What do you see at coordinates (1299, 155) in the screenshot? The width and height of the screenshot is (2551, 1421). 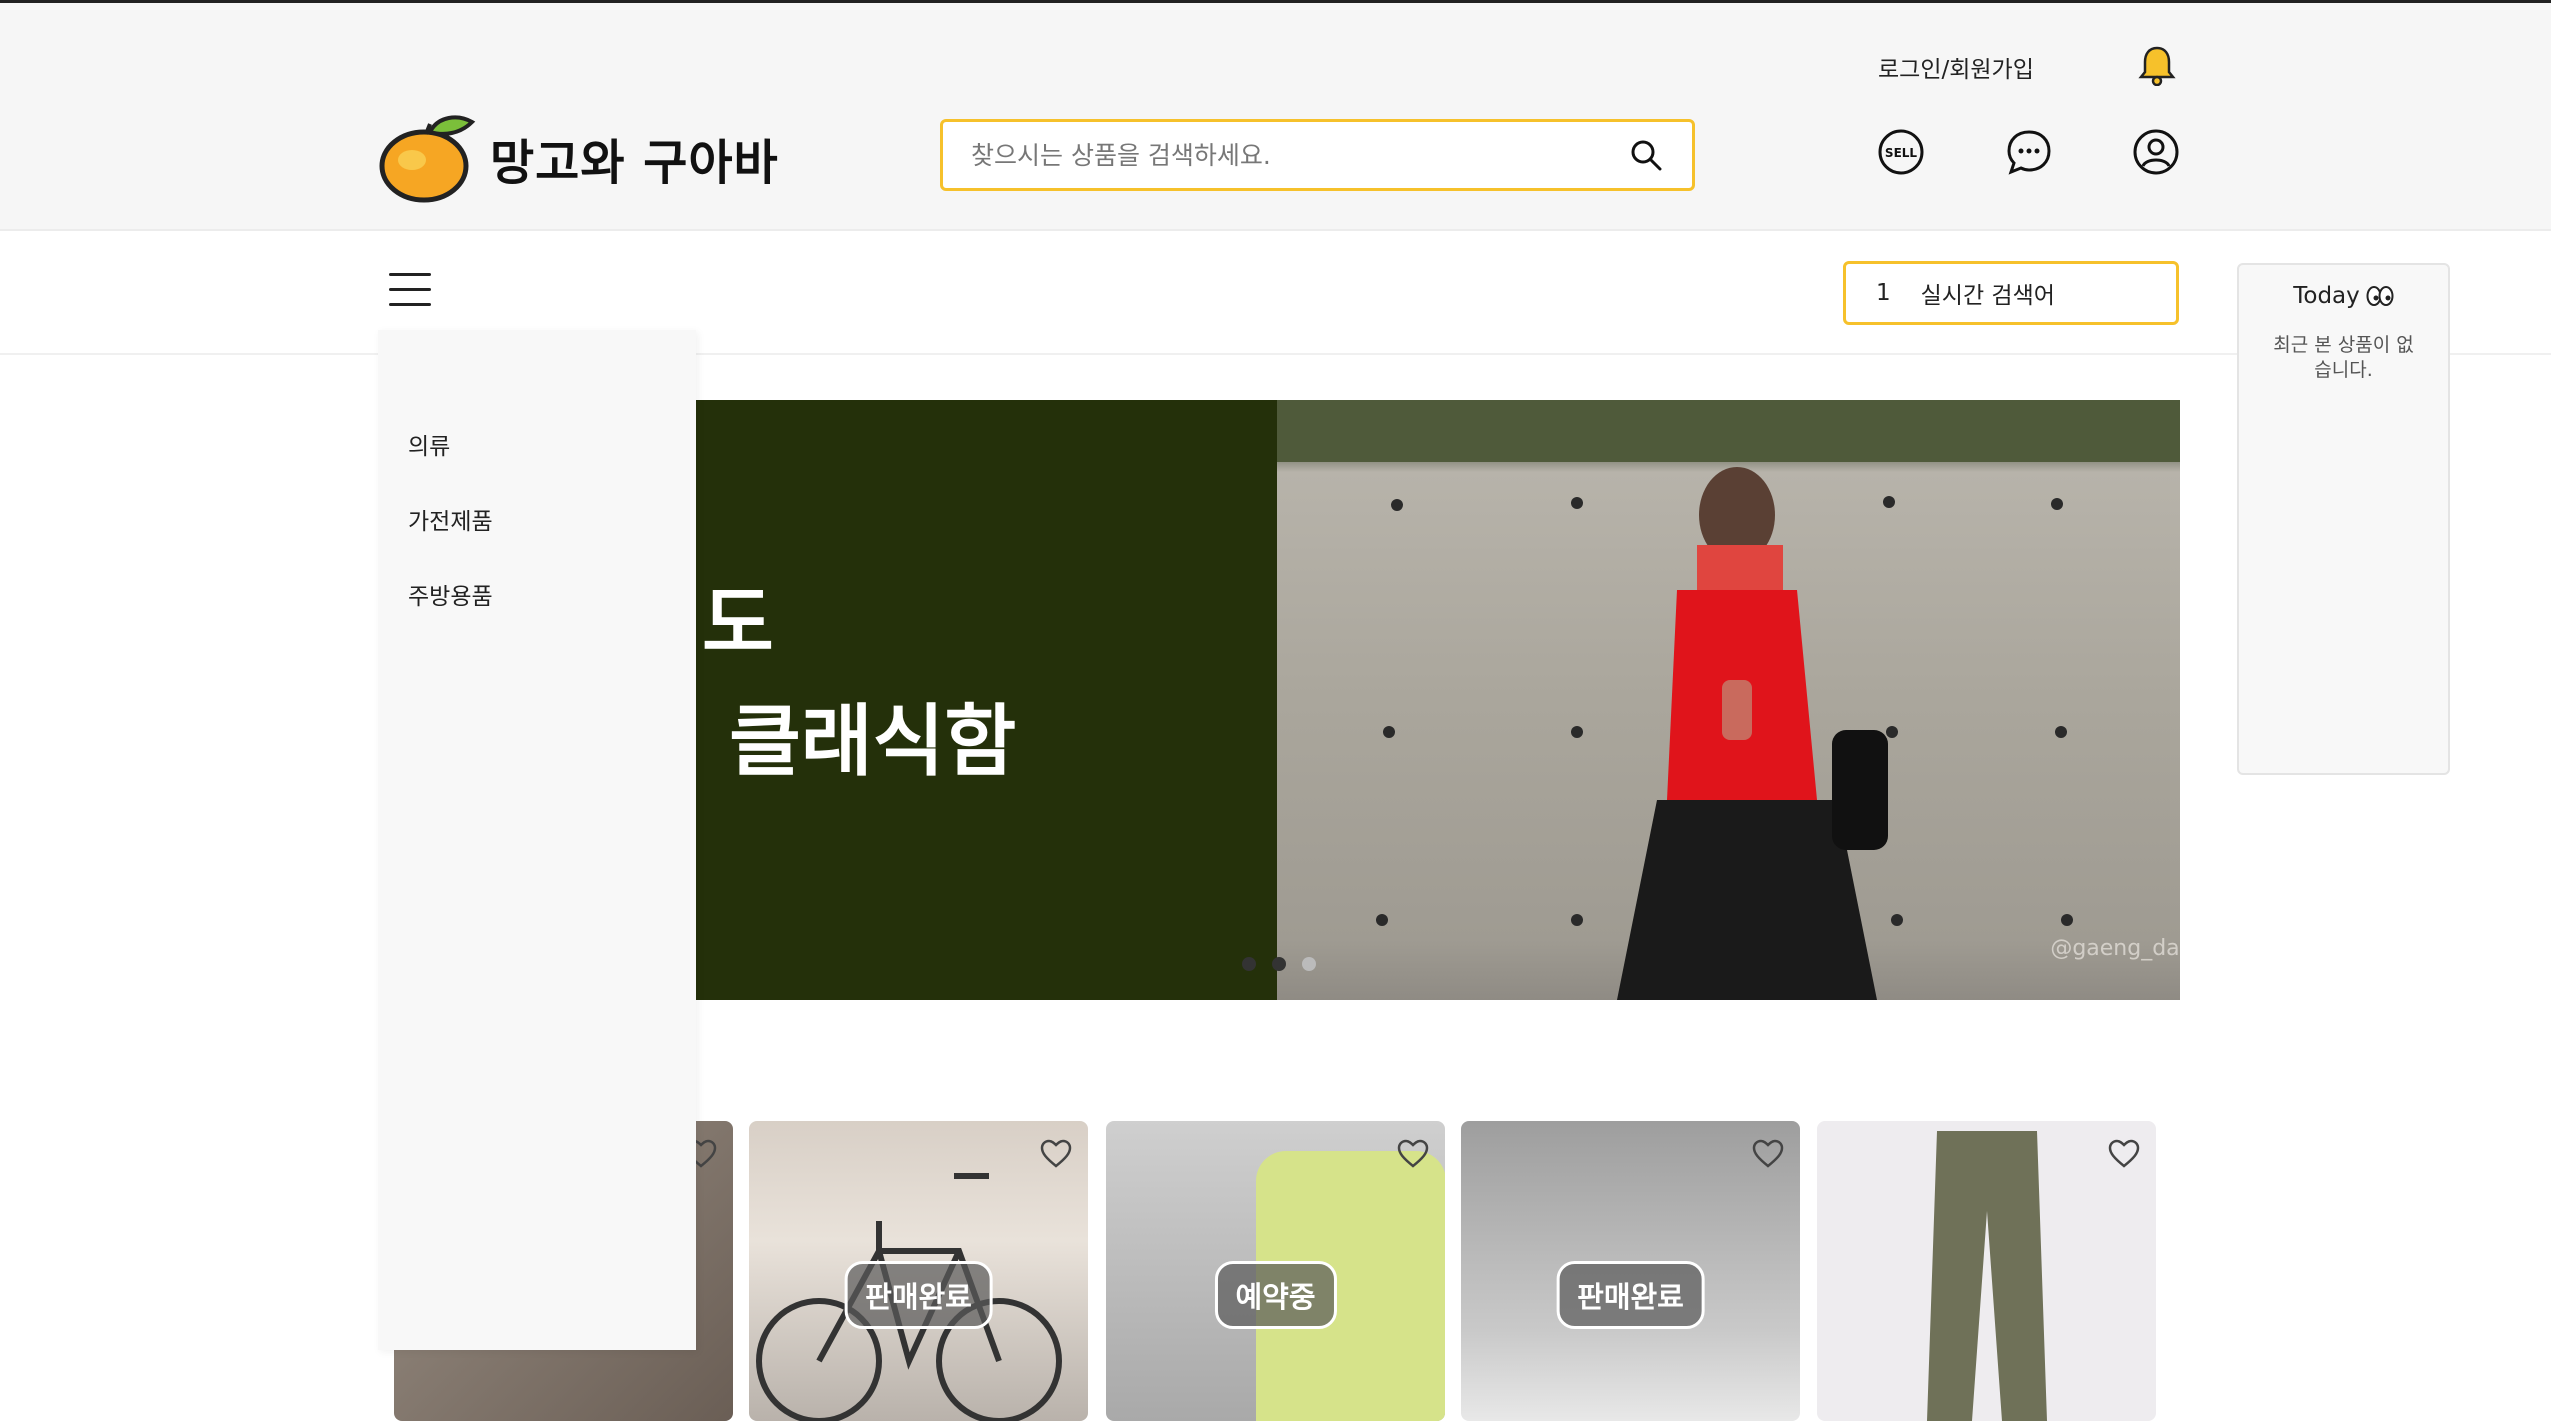 I see `search-input` at bounding box center [1299, 155].